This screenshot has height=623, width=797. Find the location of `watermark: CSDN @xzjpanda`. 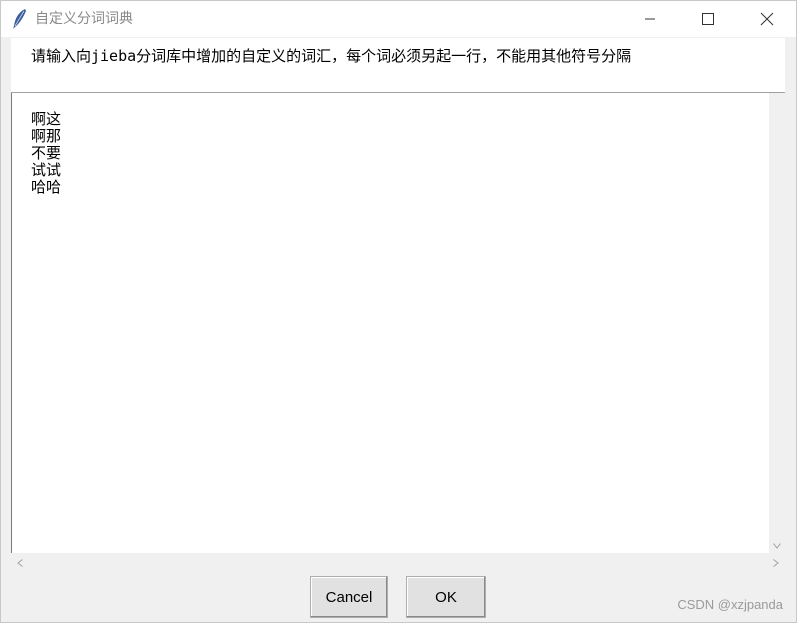

watermark: CSDN @xzjpanda is located at coordinates (730, 604).